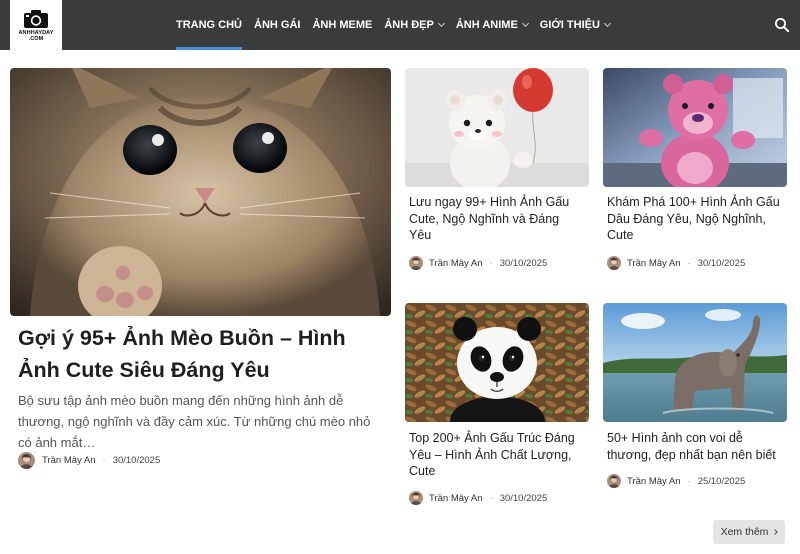 The width and height of the screenshot is (800, 554). I want to click on search-icon, so click(782, 25).